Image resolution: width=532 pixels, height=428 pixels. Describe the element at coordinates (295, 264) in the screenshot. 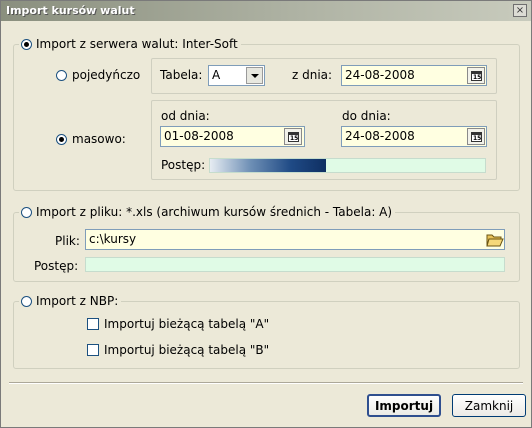

I see `file-progress-bar` at that location.